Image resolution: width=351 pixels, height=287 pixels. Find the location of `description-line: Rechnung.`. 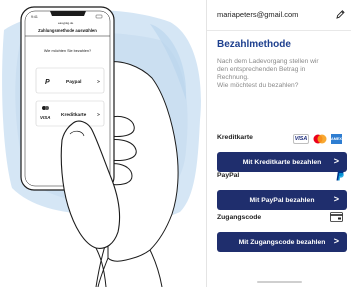

description-line: Rechnung. is located at coordinates (233, 77).